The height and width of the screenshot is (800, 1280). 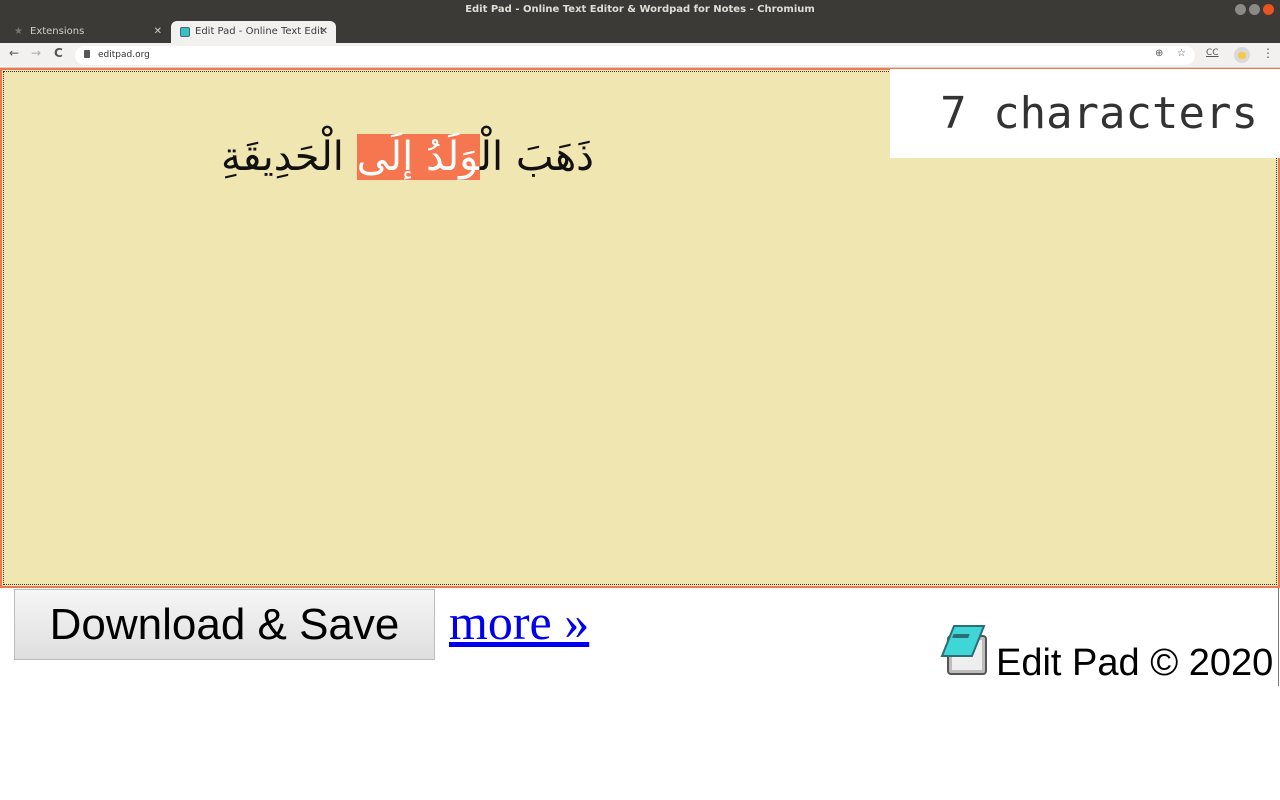 I want to click on tab-label: Edit Pad - Online Text Edit, so click(x=259, y=31).